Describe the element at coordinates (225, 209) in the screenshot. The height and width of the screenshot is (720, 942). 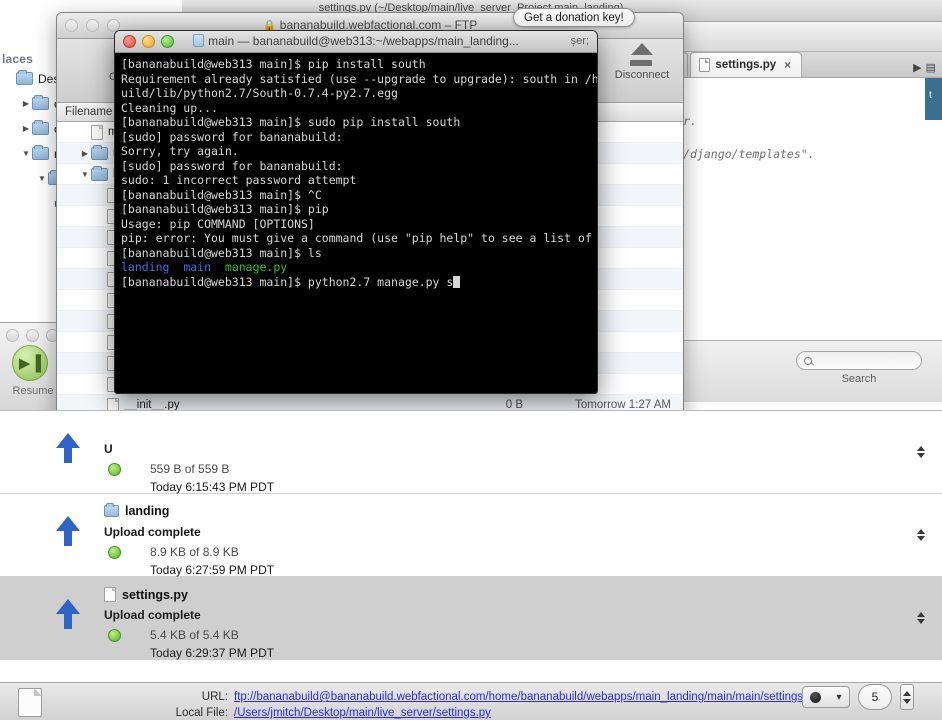
I see `terminal-line: [bananabuild@web313 main]$ pip` at that location.